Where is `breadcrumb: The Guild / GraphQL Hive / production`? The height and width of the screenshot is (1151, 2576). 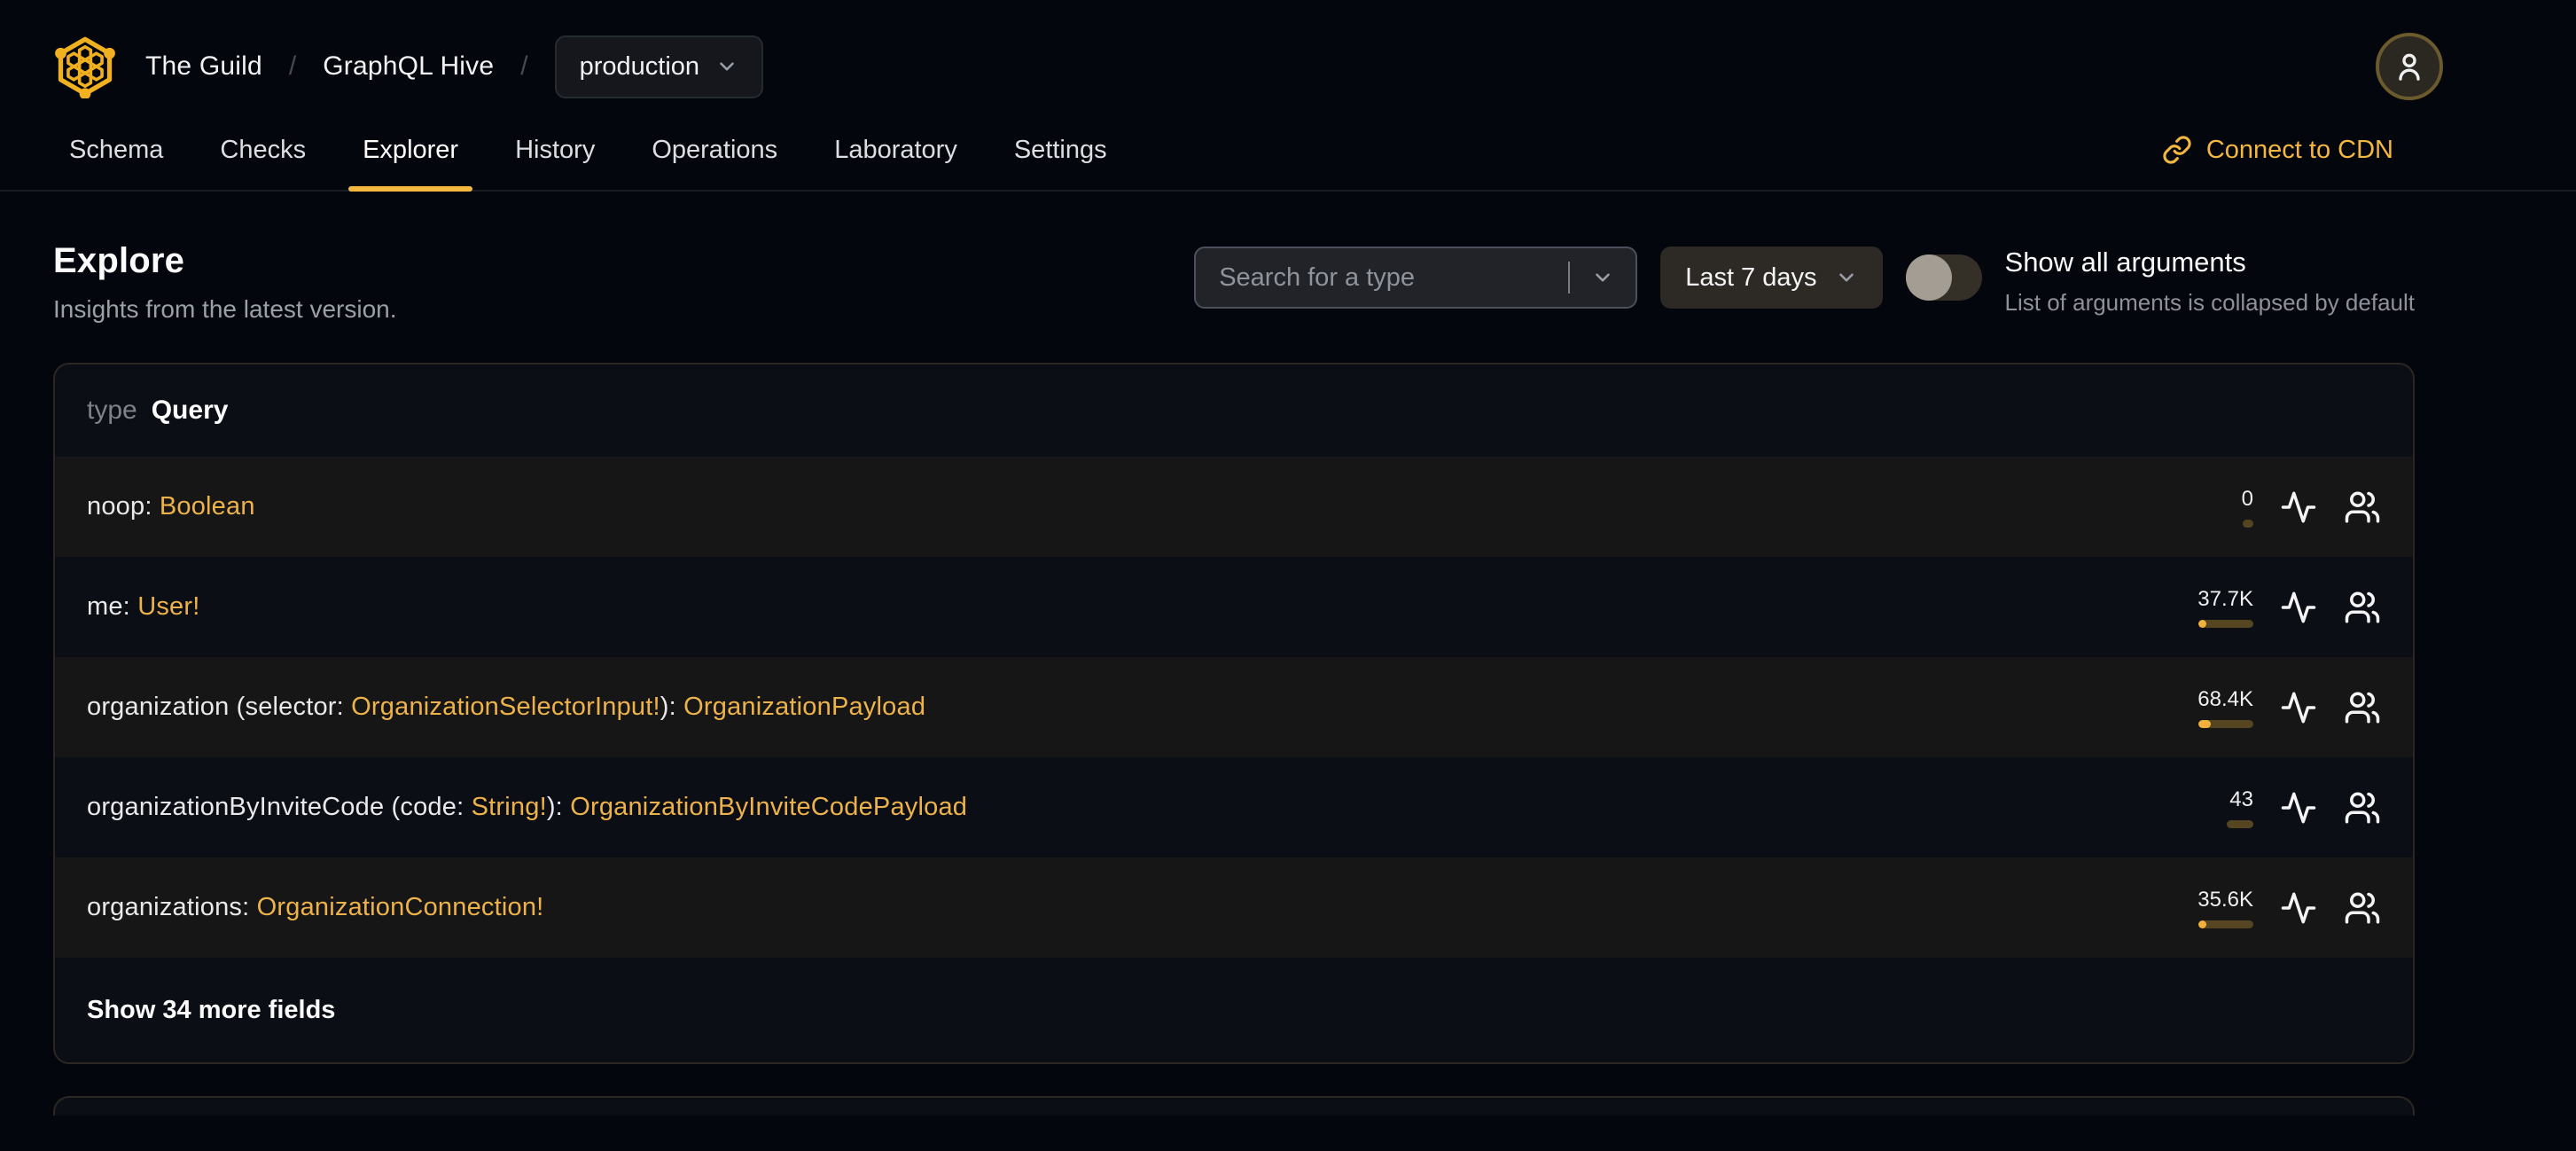
breadcrumb: The Guild / GraphQL Hive / production is located at coordinates (454, 66).